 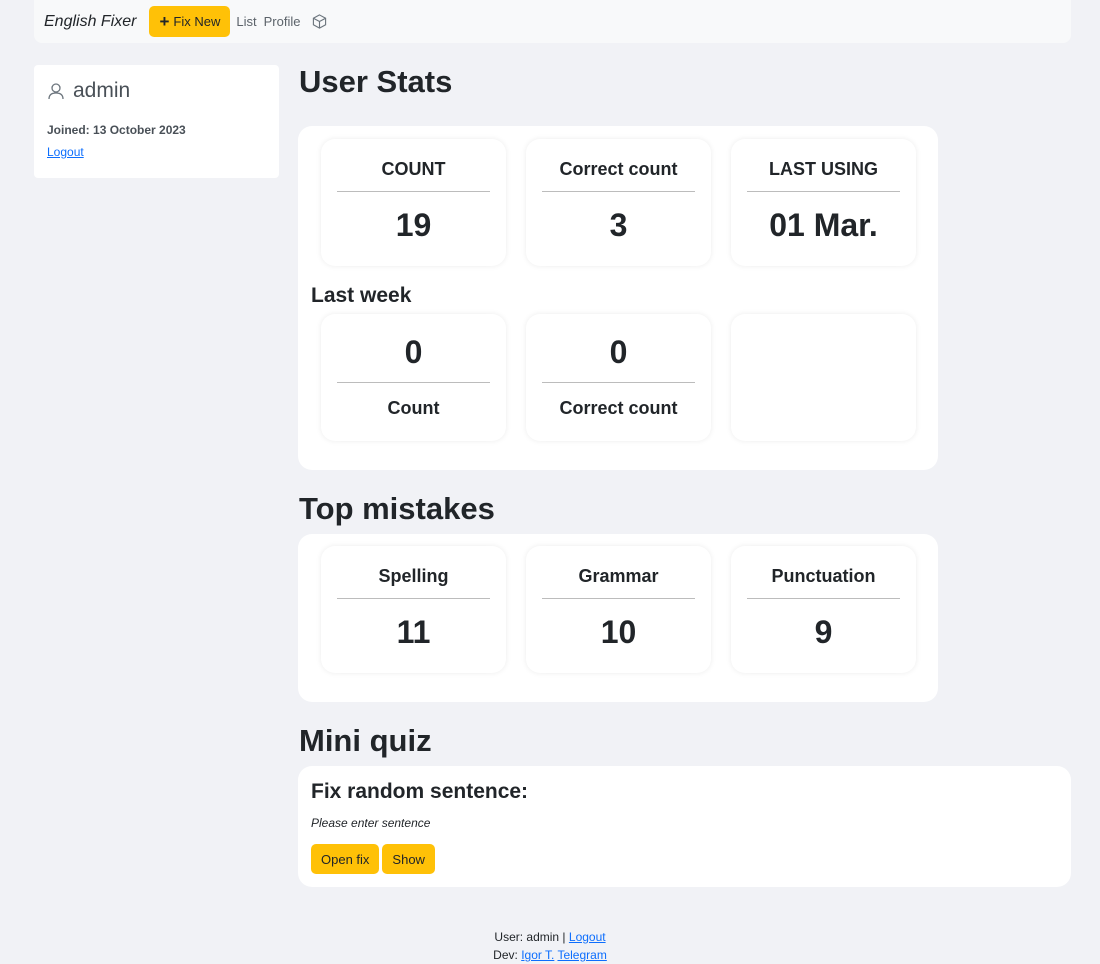 I want to click on navbar: English Fixer + Fix New List Profile, so click(x=552, y=21).